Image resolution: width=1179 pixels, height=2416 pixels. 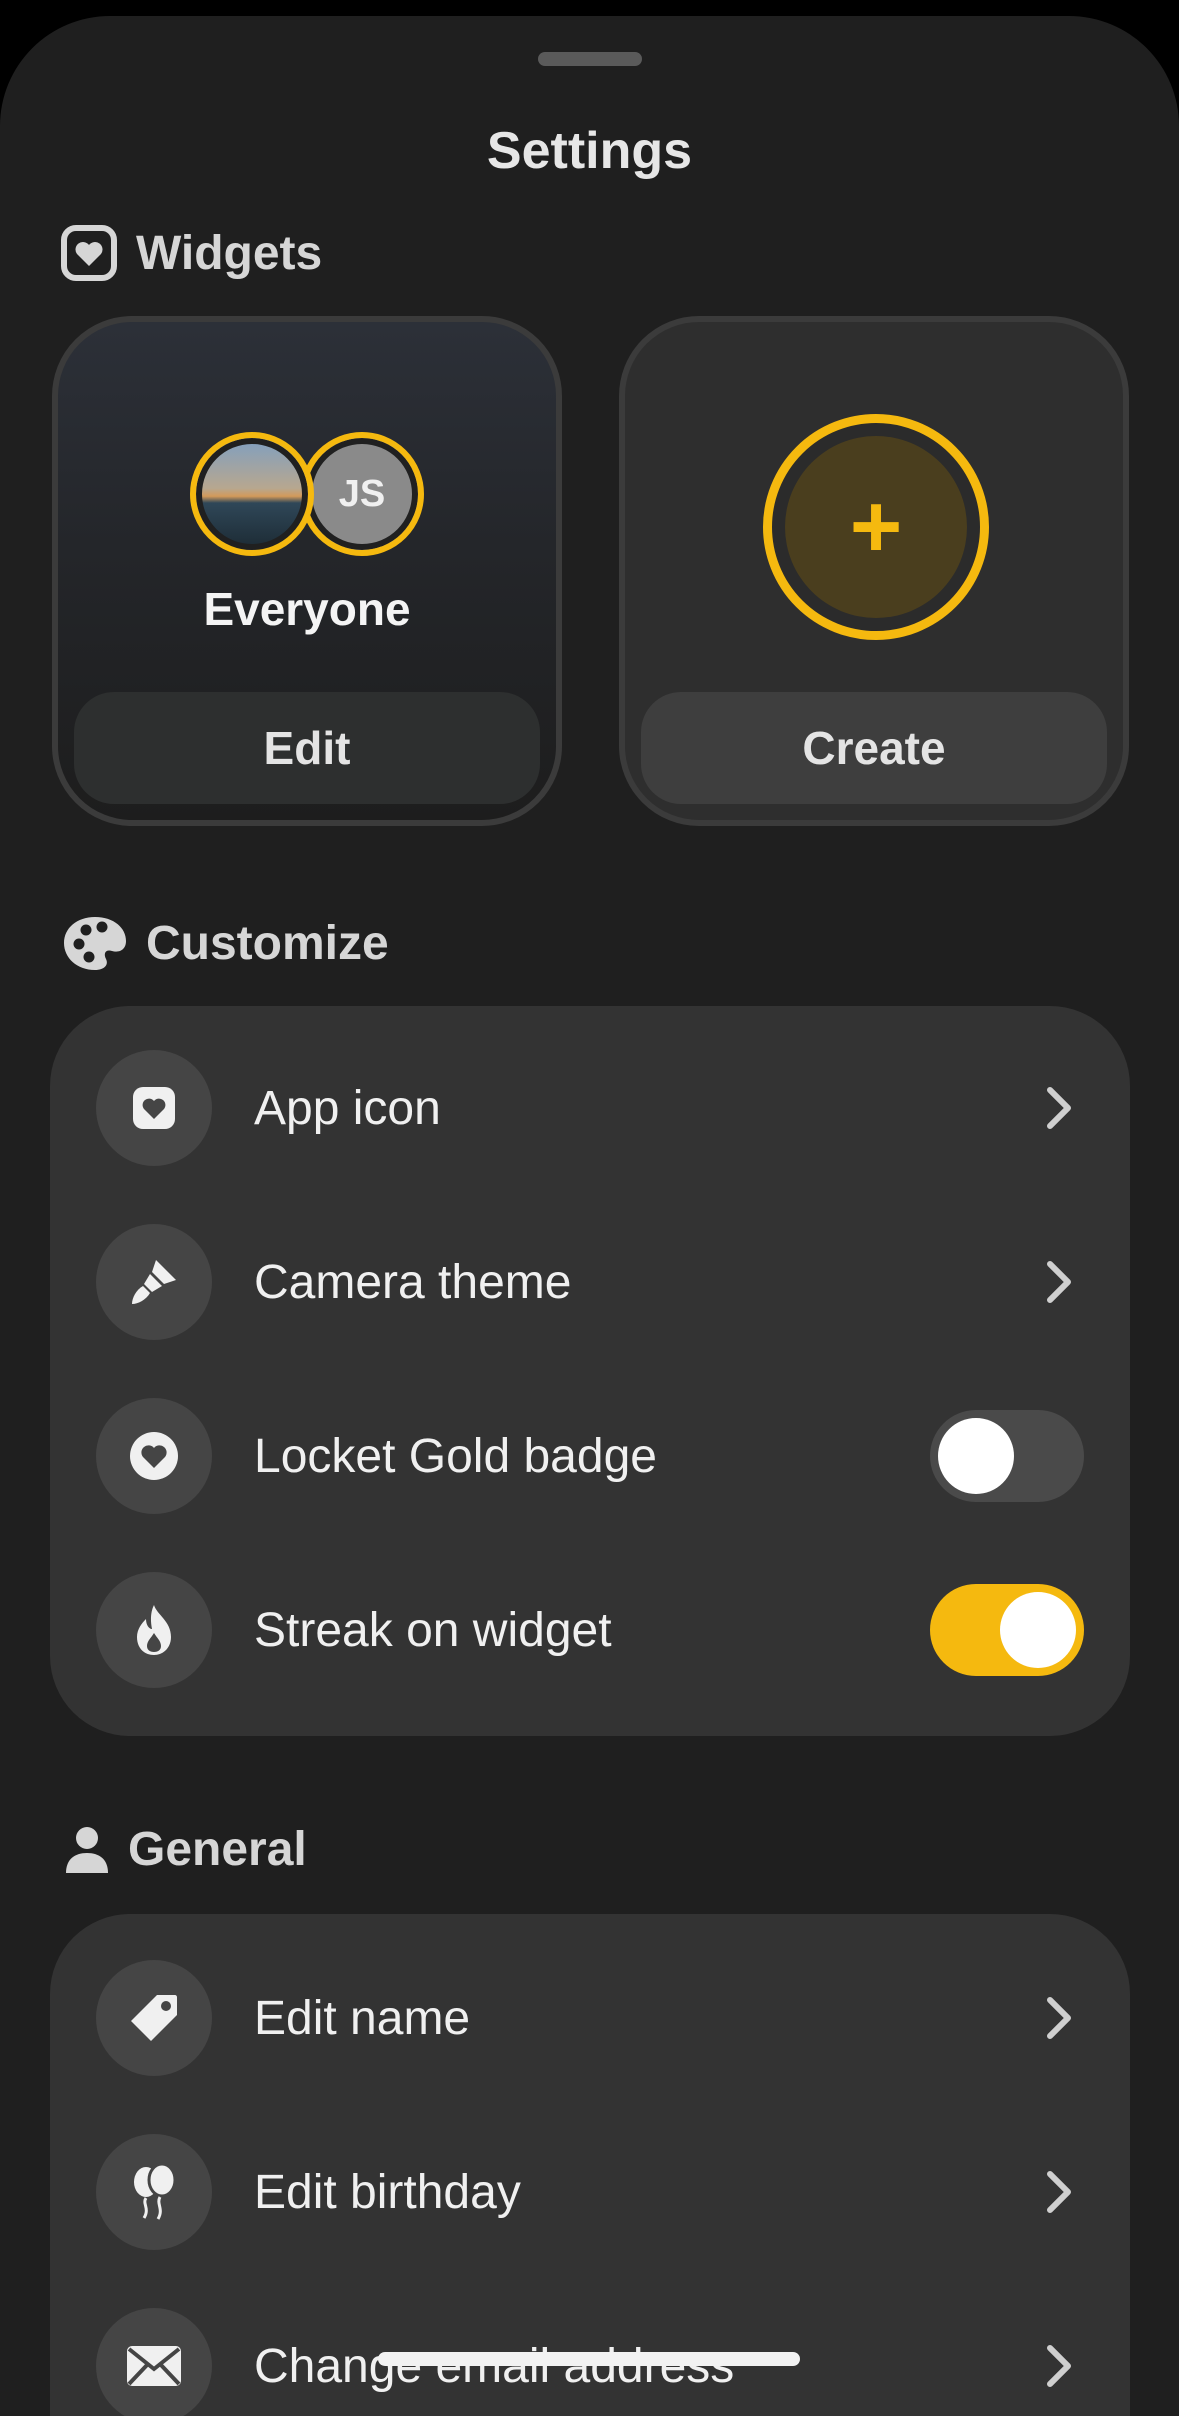 I want to click on palette-icon, so click(x=95, y=943).